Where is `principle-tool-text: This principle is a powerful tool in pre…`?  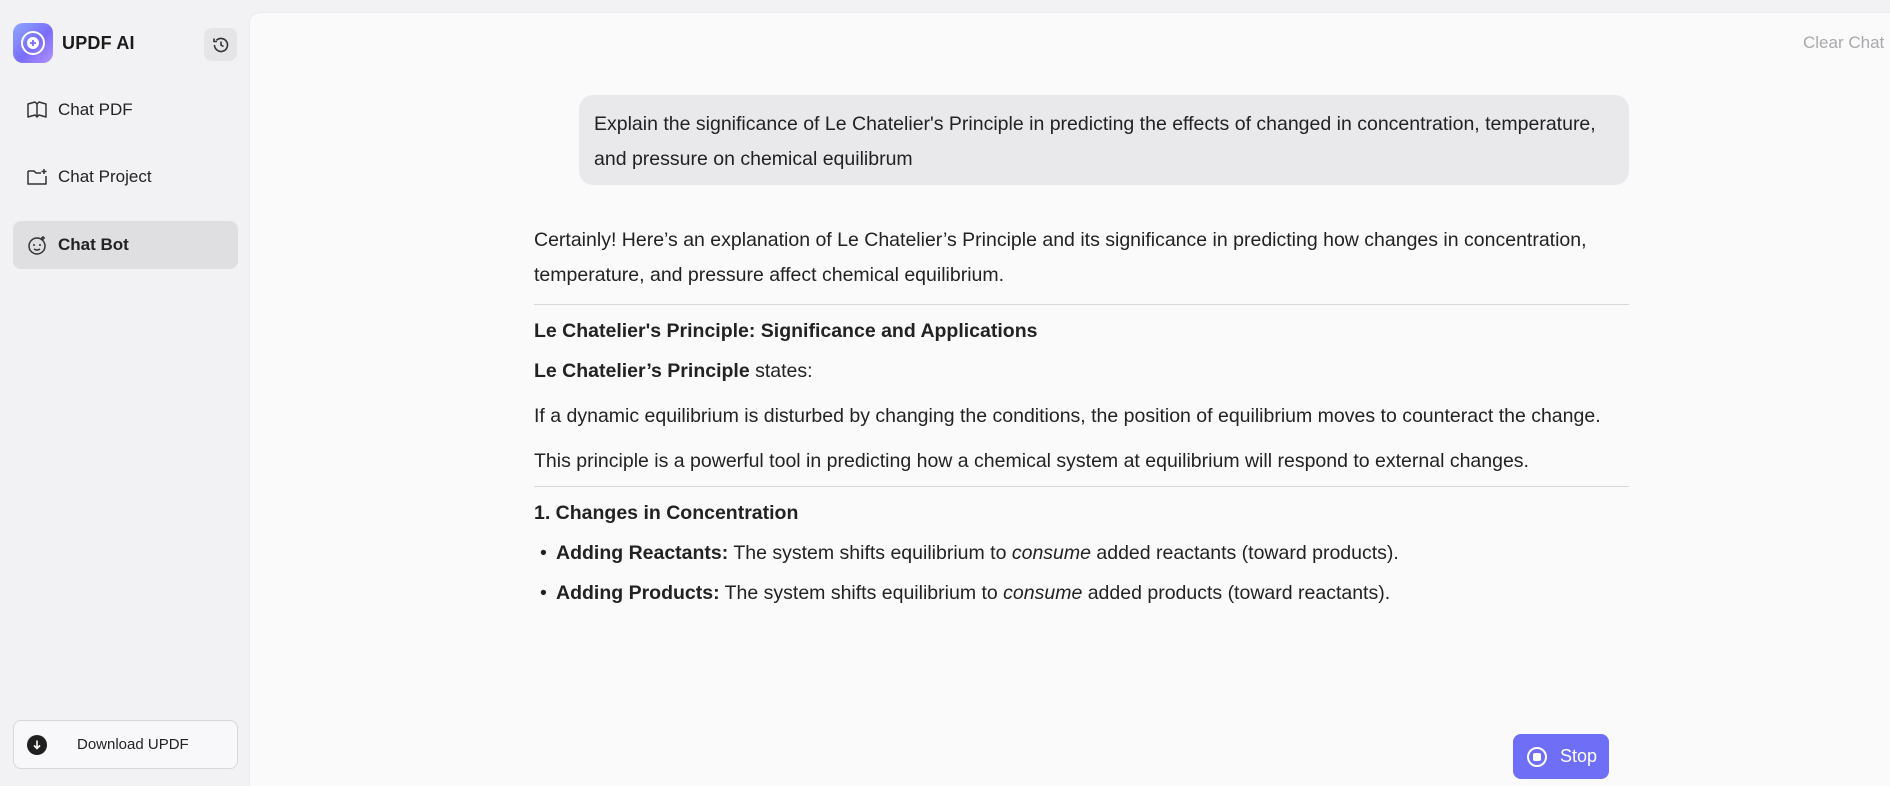
principle-tool-text: This principle is a powerful tool in pre… is located at coordinates (1031, 461).